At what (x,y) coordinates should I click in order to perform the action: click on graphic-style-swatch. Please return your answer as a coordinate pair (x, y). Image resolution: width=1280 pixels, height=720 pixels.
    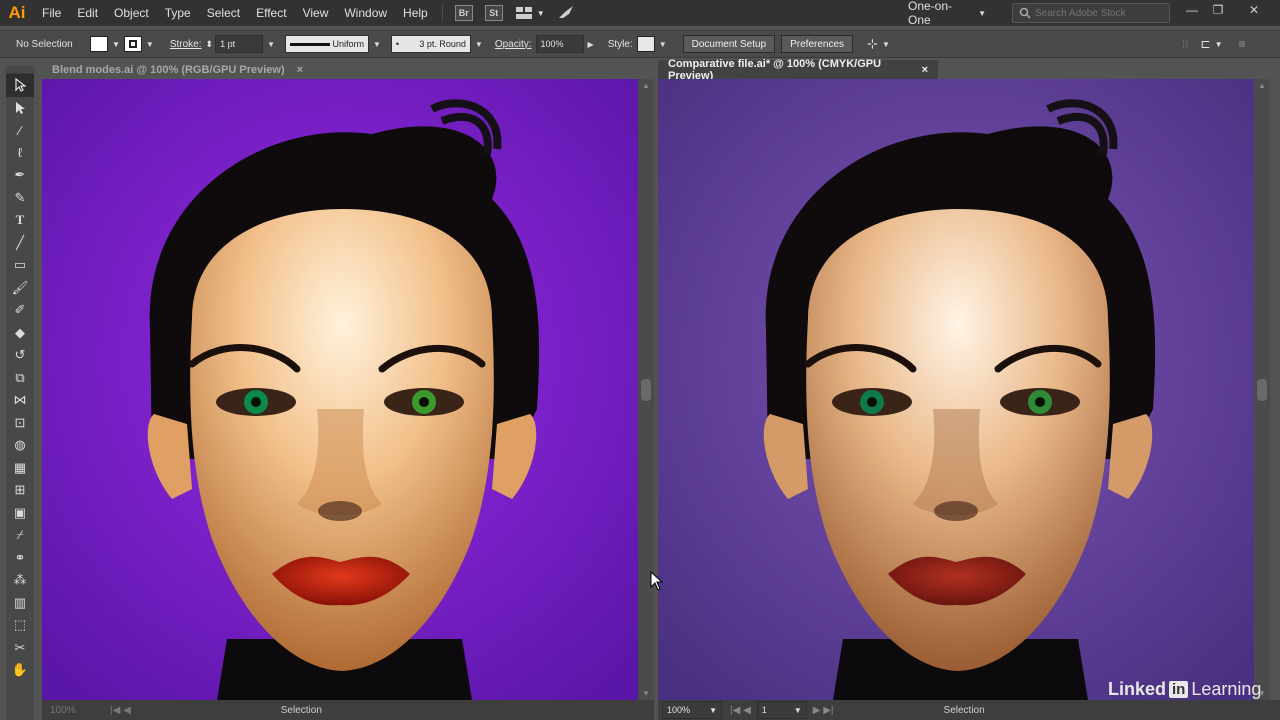
    Looking at the image, I should click on (645, 44).